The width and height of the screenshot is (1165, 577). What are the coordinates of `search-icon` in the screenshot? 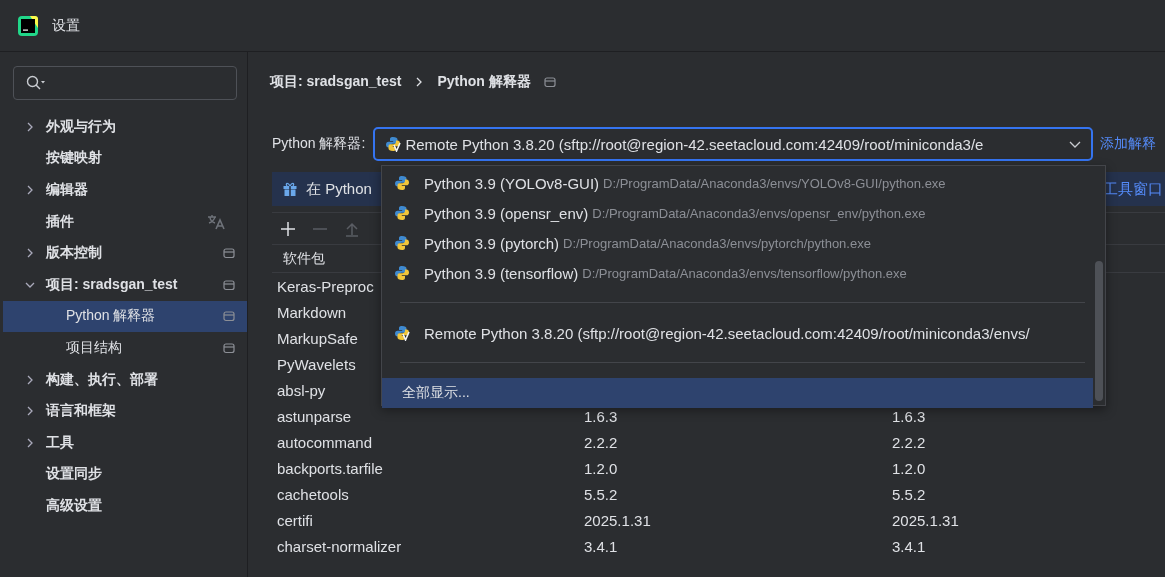 It's located at (36, 83).